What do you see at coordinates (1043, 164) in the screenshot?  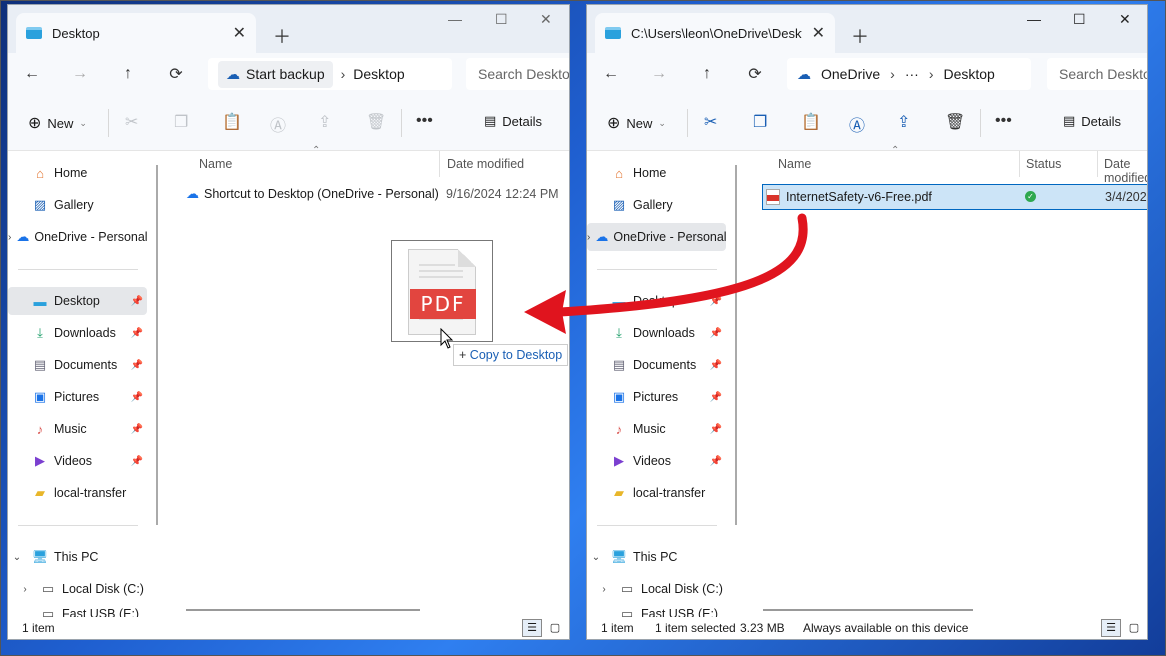 I see `column-header-status: Status` at bounding box center [1043, 164].